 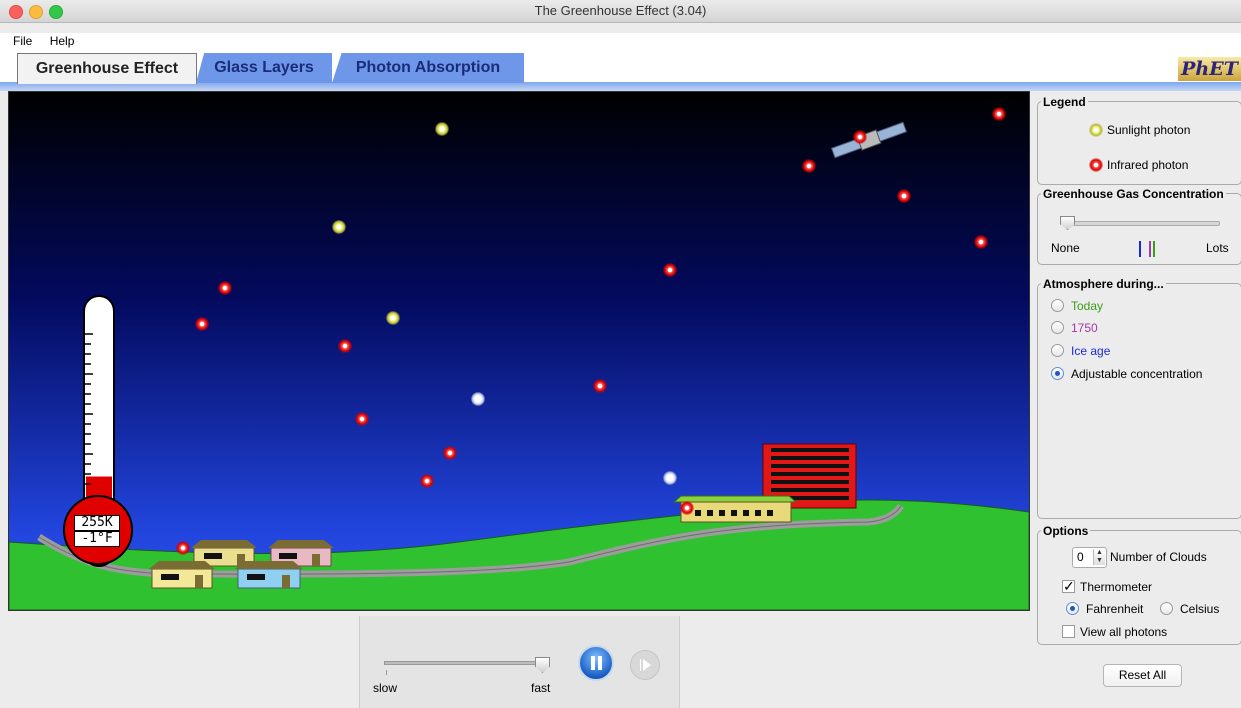 I want to click on label-celsius: Celsius, so click(x=1199, y=609).